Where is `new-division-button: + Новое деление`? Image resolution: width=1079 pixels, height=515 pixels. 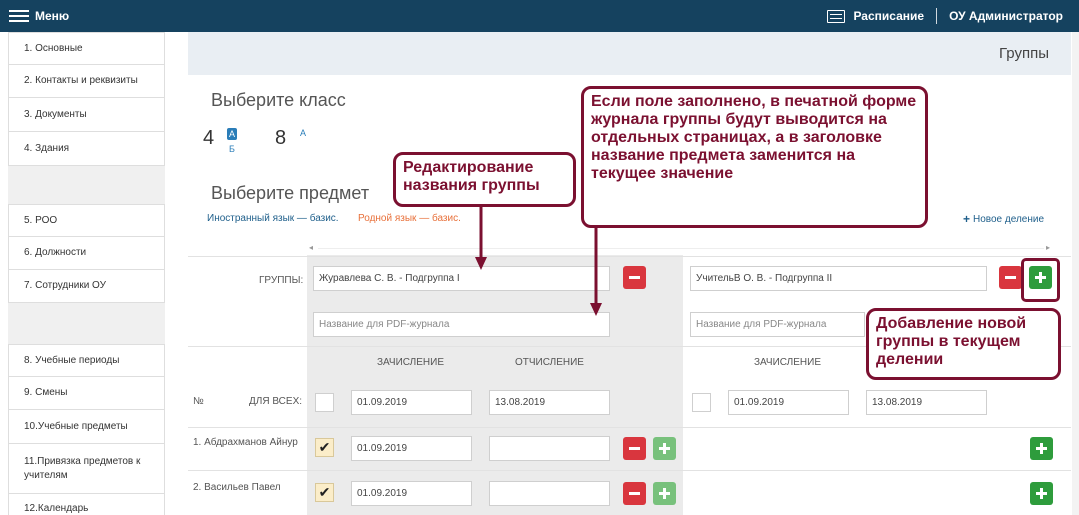 new-division-button: + Новое деление is located at coordinates (1003, 219).